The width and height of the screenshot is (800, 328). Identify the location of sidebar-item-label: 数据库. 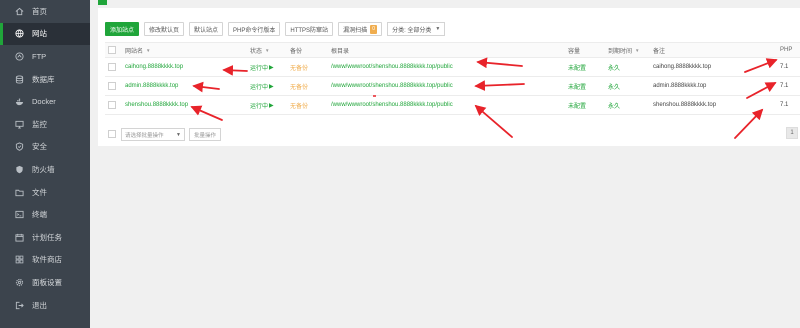
(43, 79).